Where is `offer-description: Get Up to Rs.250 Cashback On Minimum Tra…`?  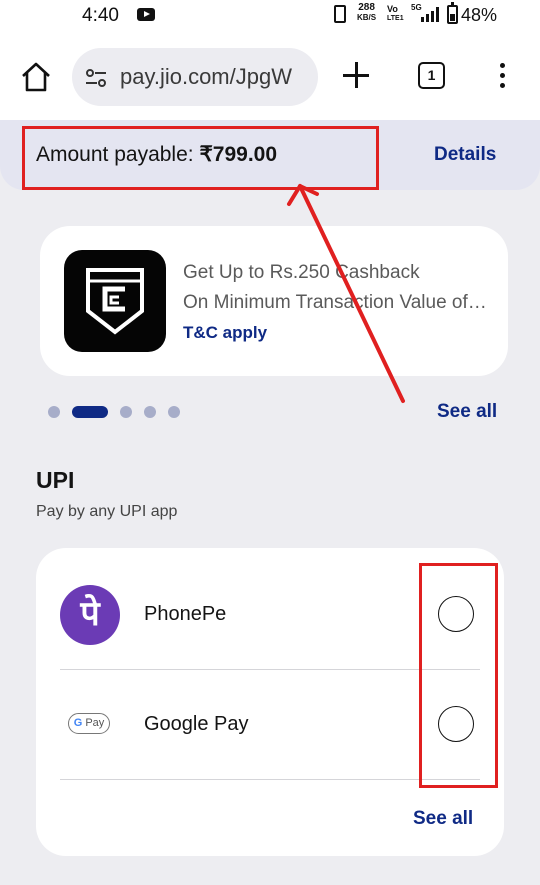
offer-description: Get Up to Rs.250 Cashback On Minimum Tra… is located at coordinates (335, 288).